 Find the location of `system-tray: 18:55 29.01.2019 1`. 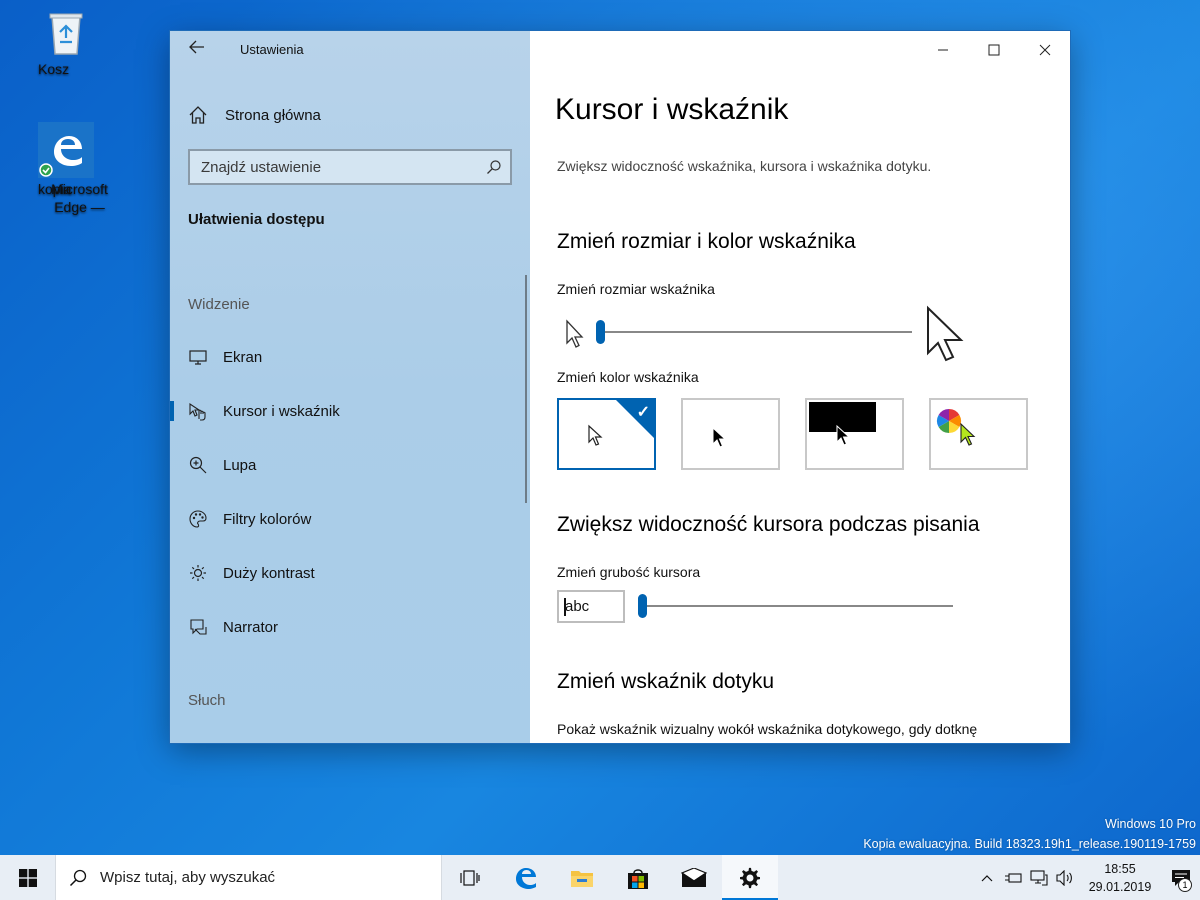

system-tray: 18:55 29.01.2019 1 is located at coordinates (1087, 877).